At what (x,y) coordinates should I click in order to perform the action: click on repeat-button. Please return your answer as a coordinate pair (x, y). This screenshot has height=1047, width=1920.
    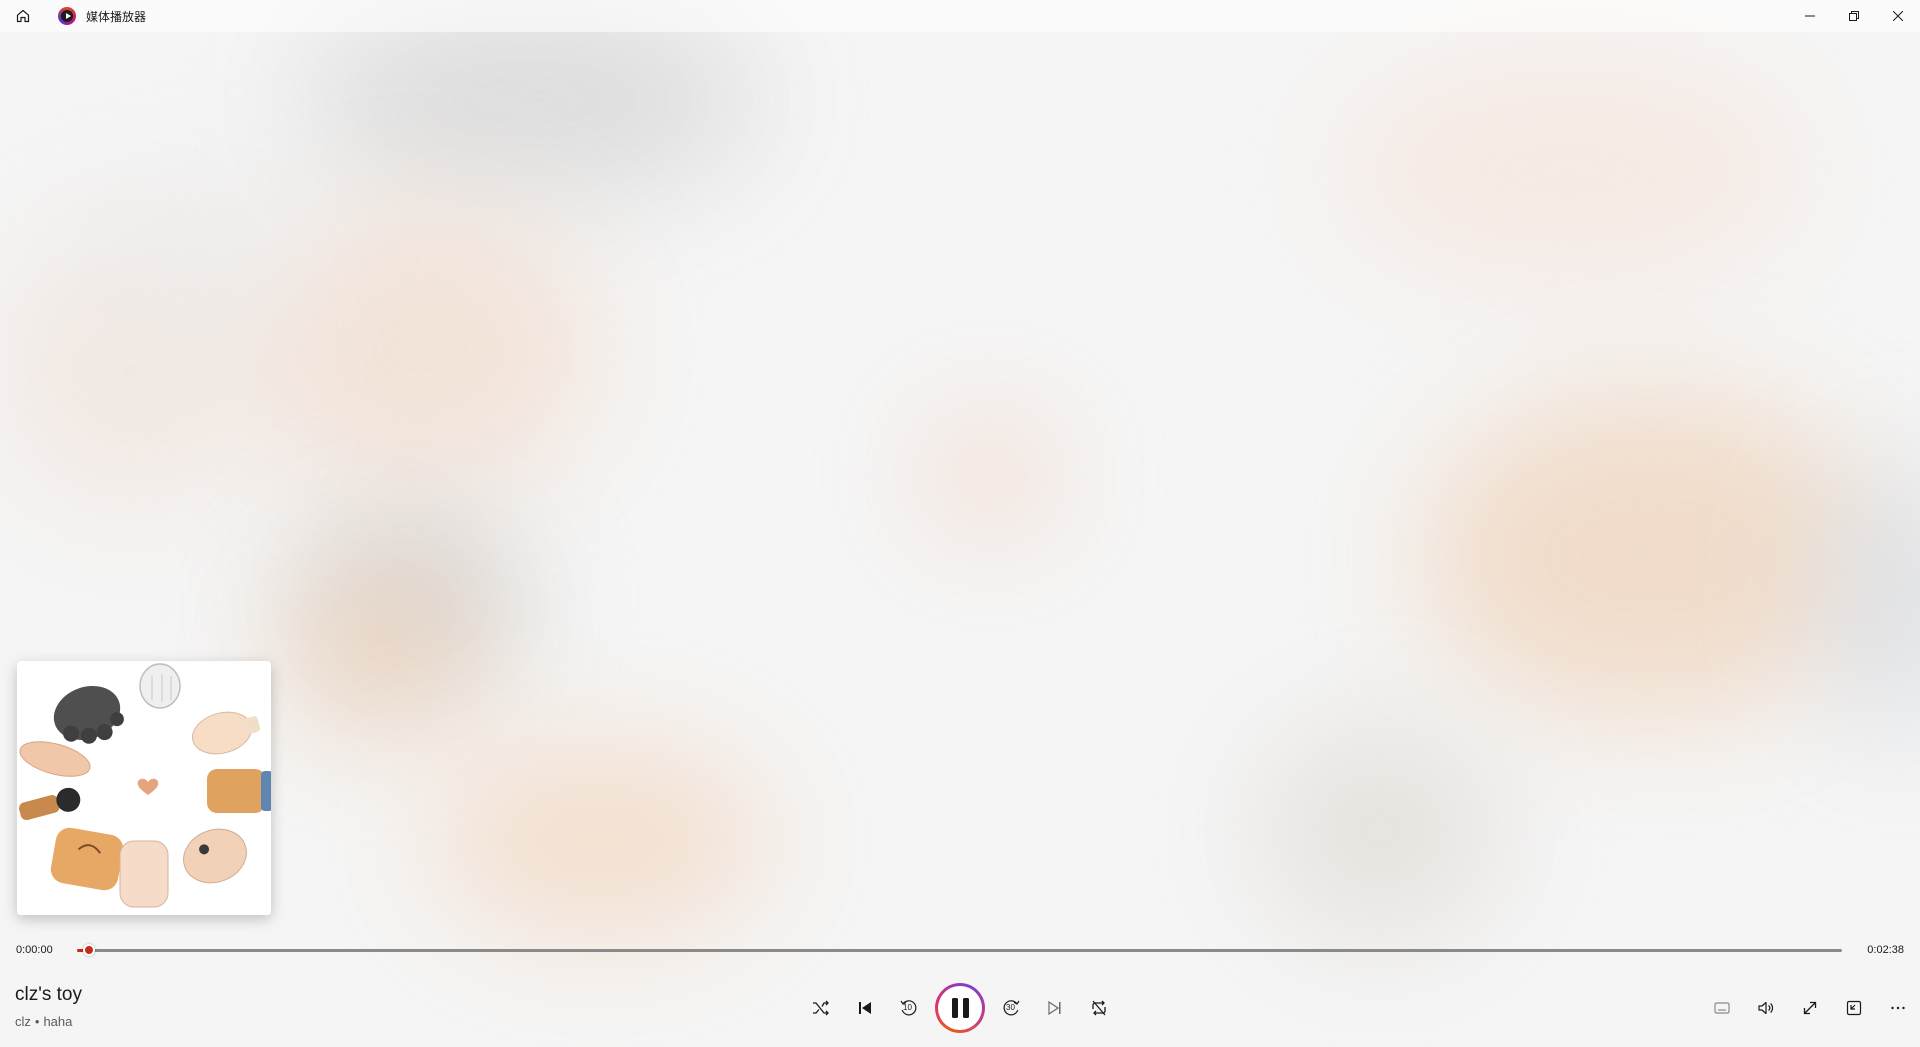
    Looking at the image, I should click on (1099, 1008).